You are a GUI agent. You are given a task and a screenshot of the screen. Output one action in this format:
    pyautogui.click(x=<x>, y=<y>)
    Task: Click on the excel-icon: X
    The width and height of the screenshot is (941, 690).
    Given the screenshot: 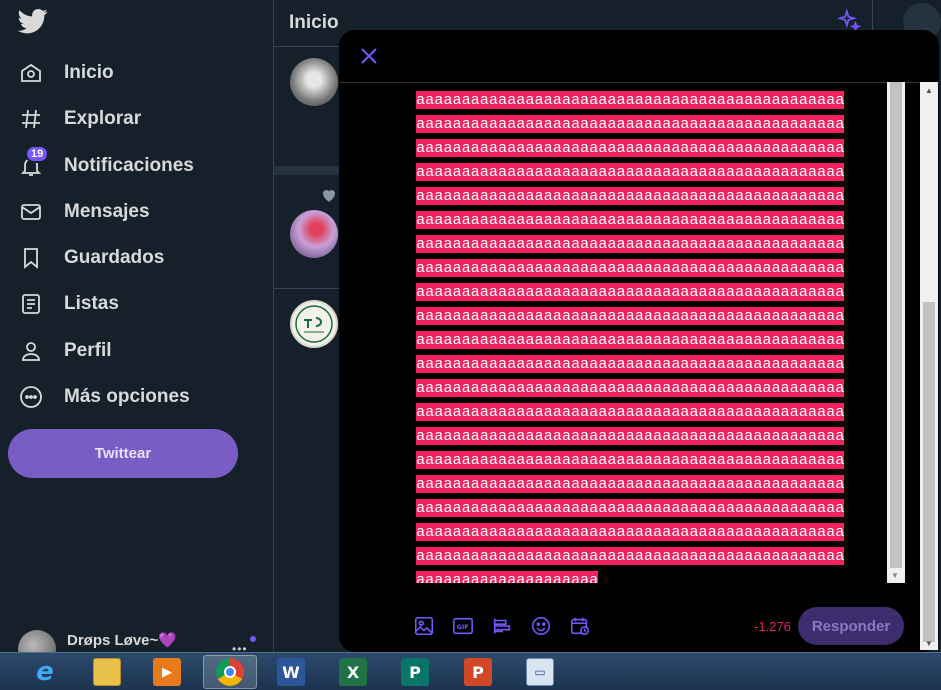 What is the action you would take?
    pyautogui.click(x=353, y=672)
    